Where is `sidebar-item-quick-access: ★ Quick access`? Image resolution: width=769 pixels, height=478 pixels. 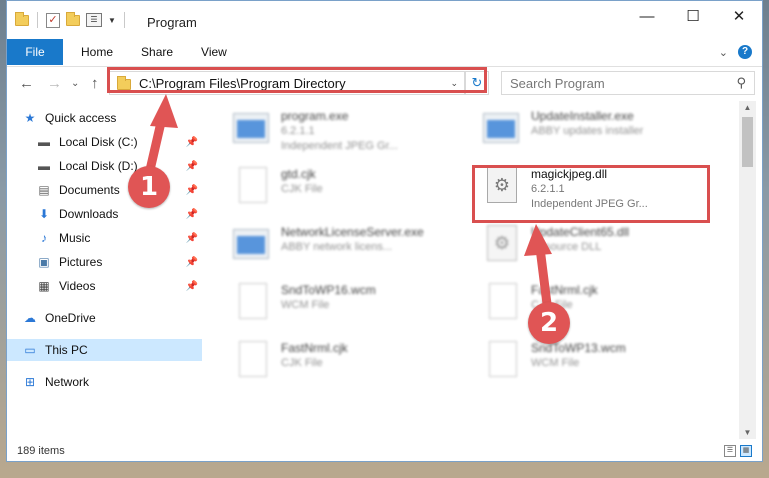 sidebar-item-quick-access: ★ Quick access is located at coordinates (118, 118).